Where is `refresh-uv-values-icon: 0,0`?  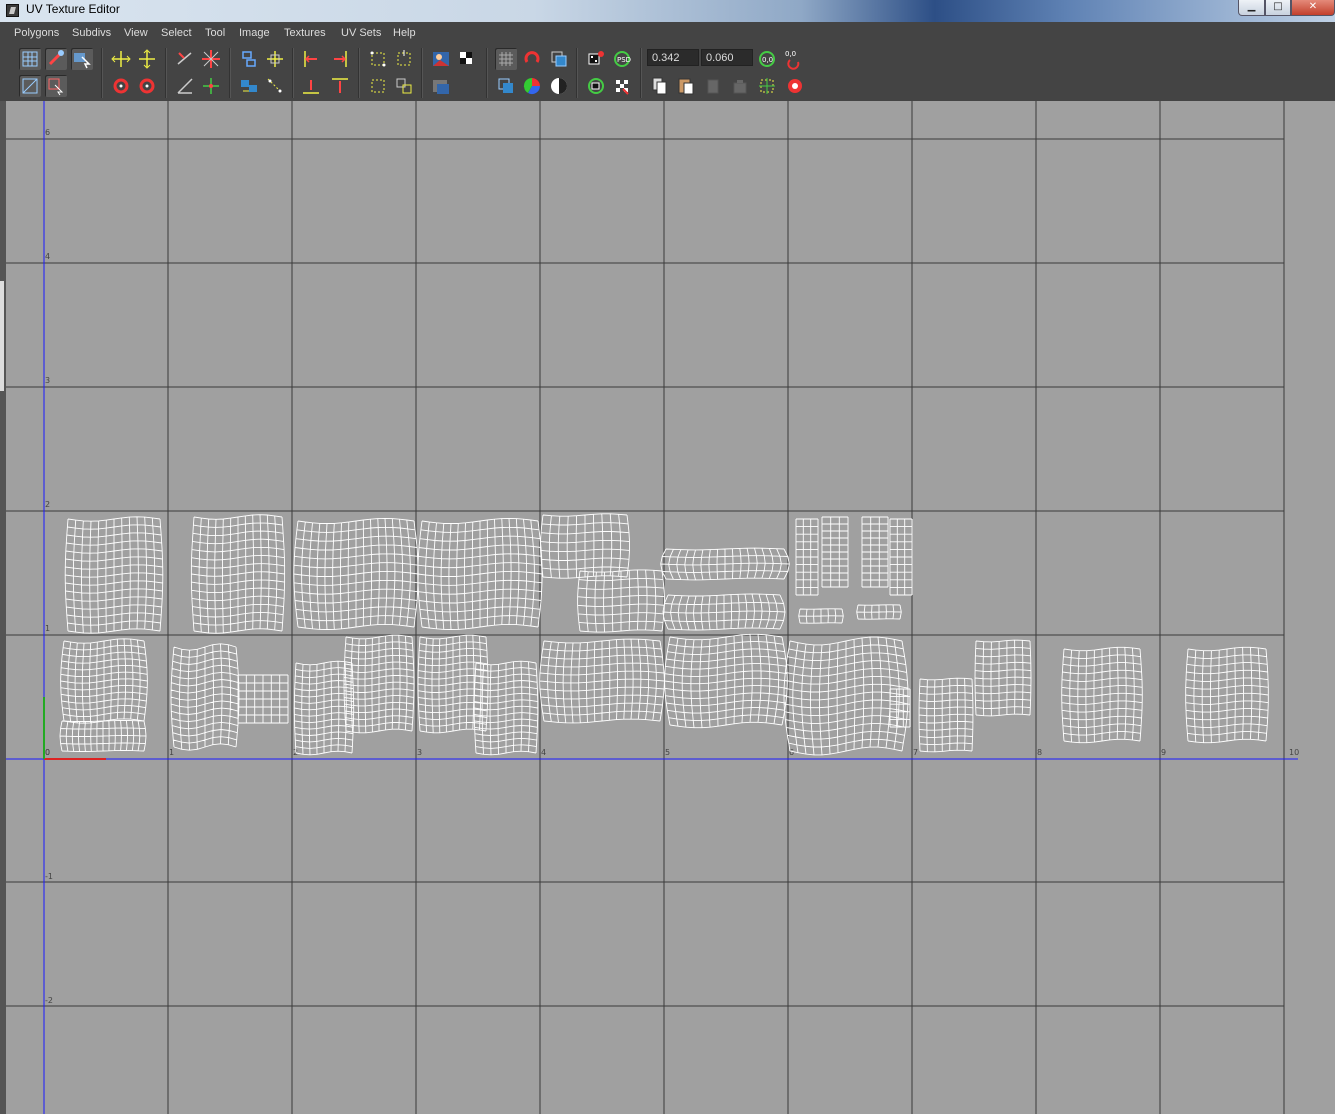 refresh-uv-values-icon: 0,0 is located at coordinates (767, 59).